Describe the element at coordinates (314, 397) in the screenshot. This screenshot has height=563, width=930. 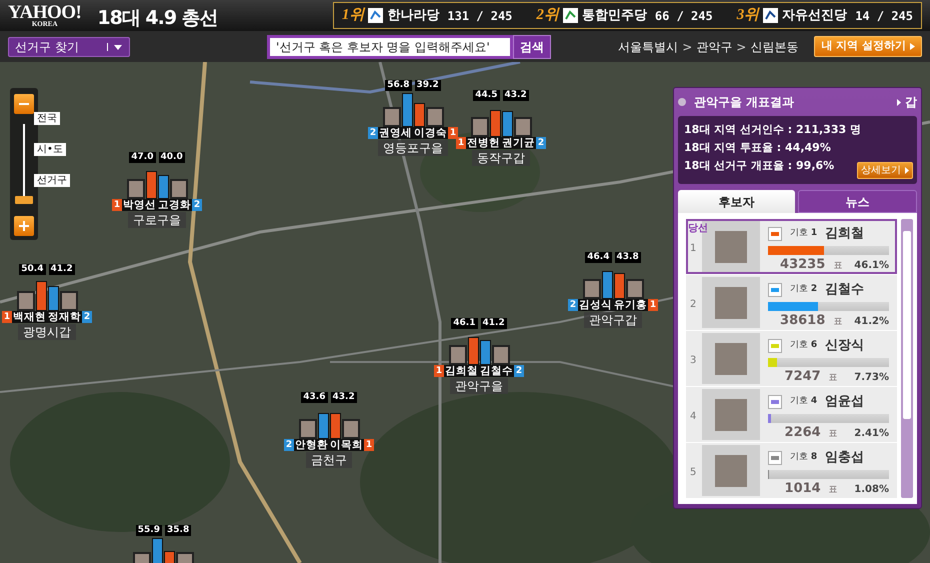
I see `vote-share-label: 43.6` at that location.